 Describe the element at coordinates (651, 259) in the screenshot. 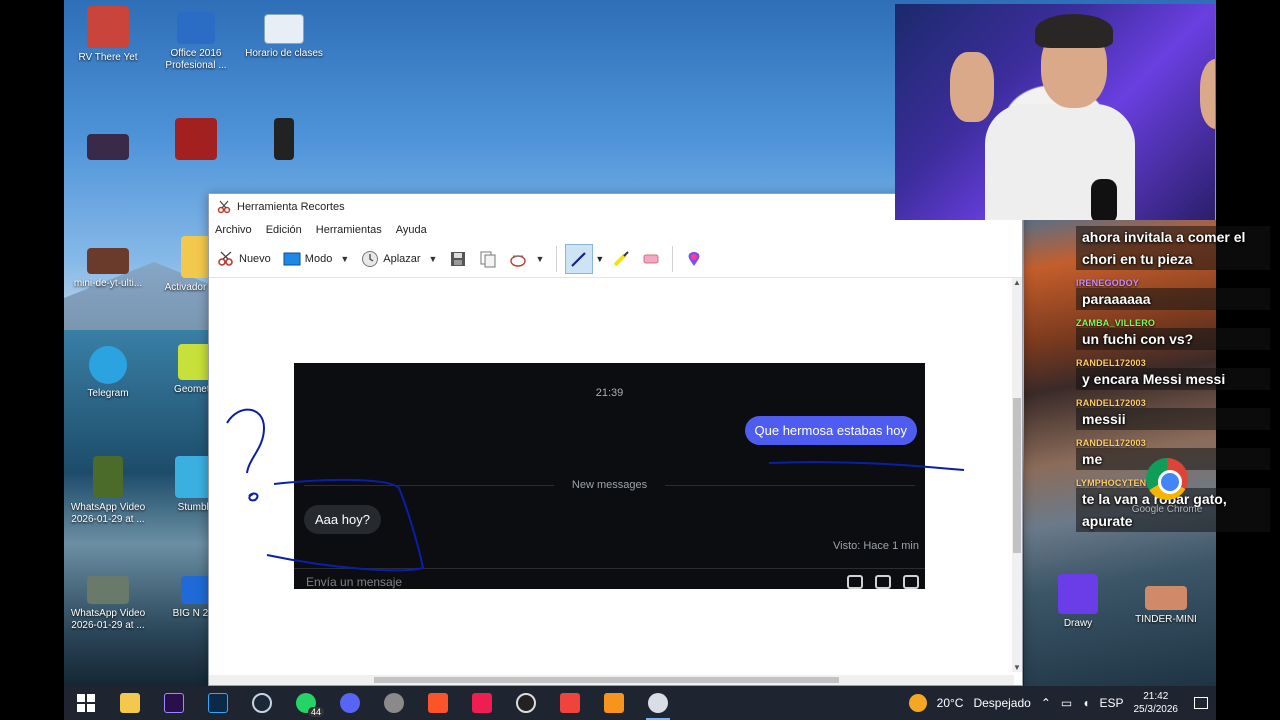

I see `eraser-button` at that location.